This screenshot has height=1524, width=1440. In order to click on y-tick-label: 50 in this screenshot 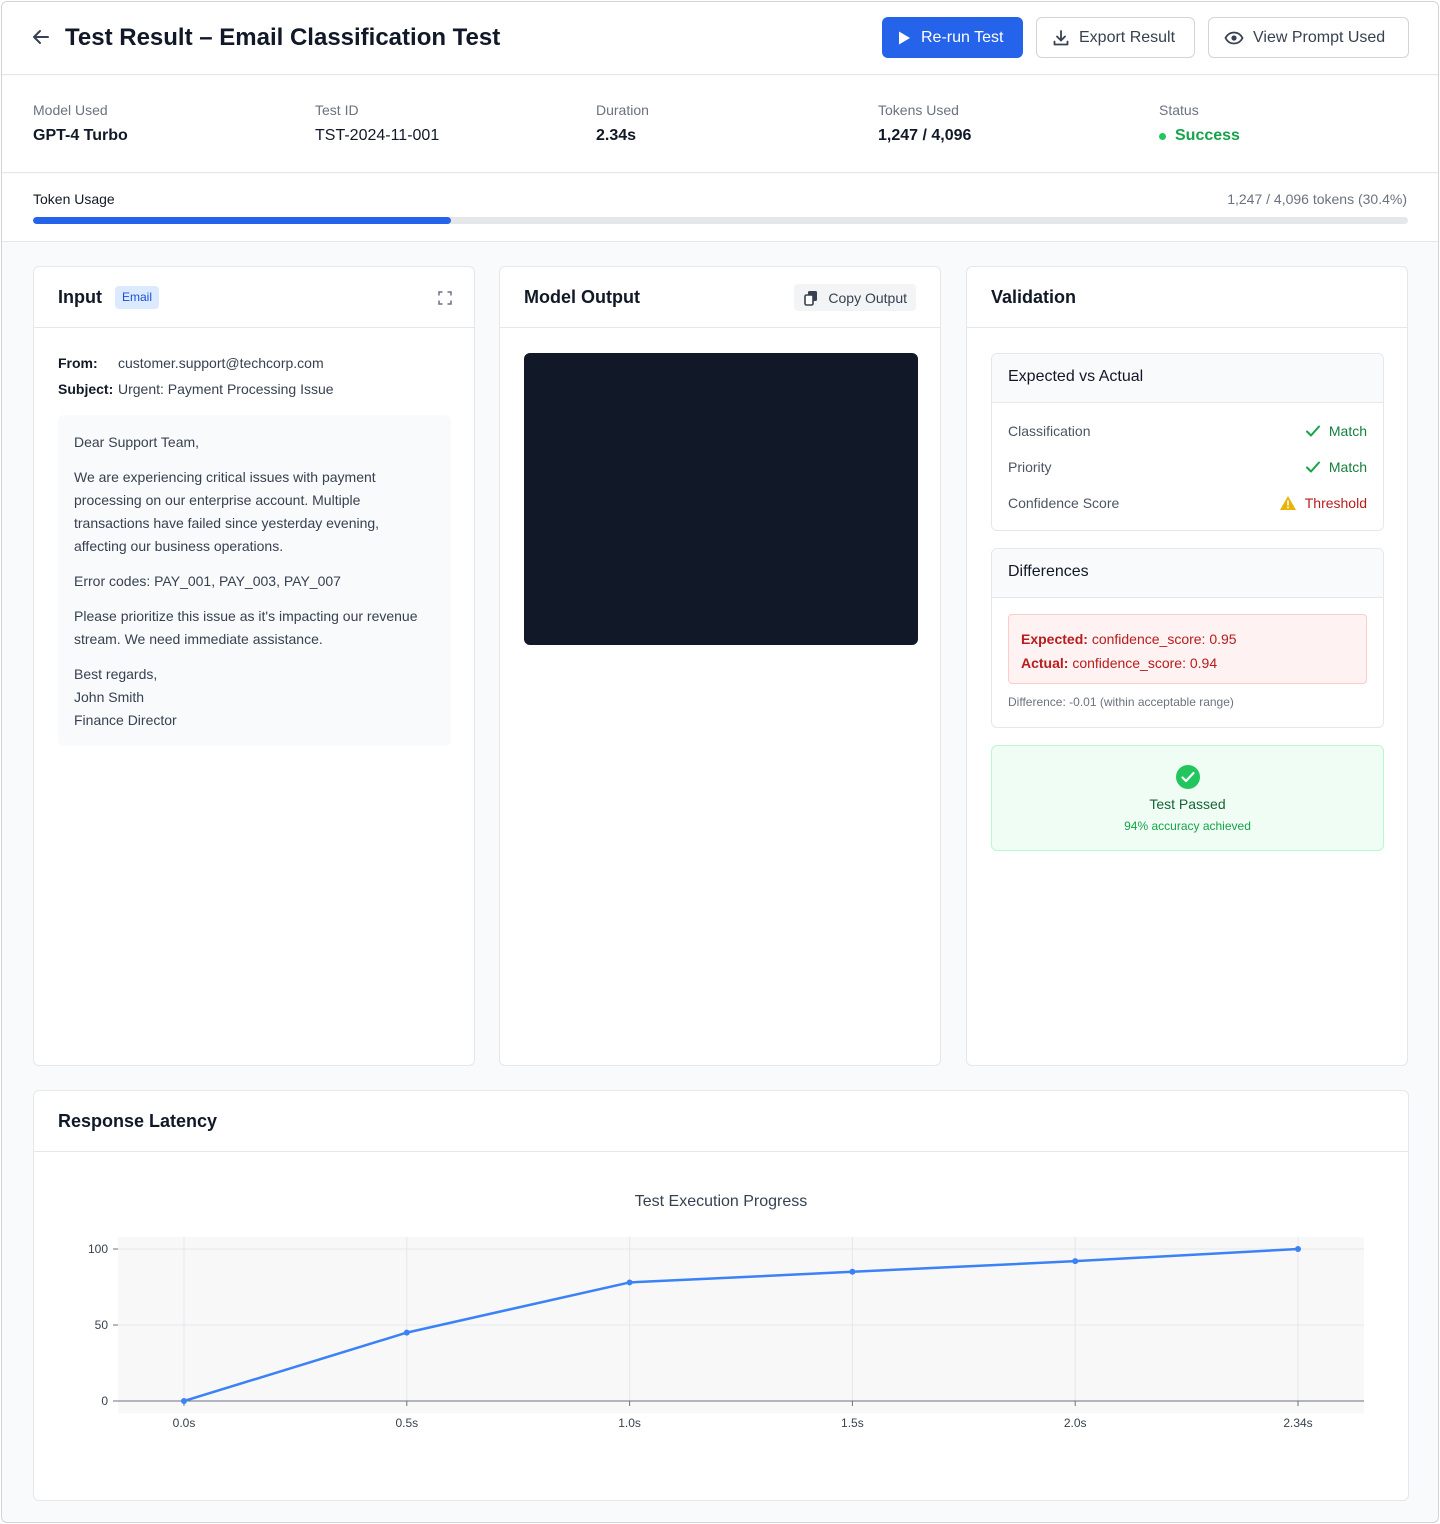, I will do `click(102, 1325)`.